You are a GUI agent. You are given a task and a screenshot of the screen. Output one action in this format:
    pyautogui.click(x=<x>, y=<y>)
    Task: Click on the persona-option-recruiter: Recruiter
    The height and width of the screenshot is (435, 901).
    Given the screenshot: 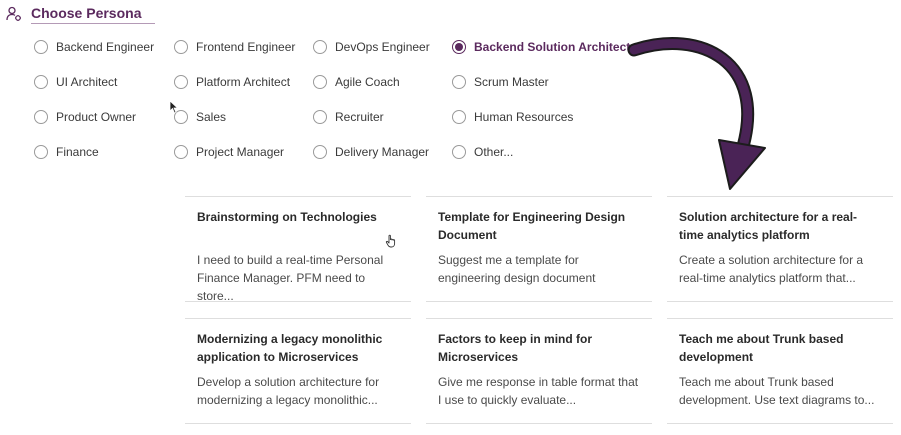 What is the action you would take?
    pyautogui.click(x=348, y=117)
    